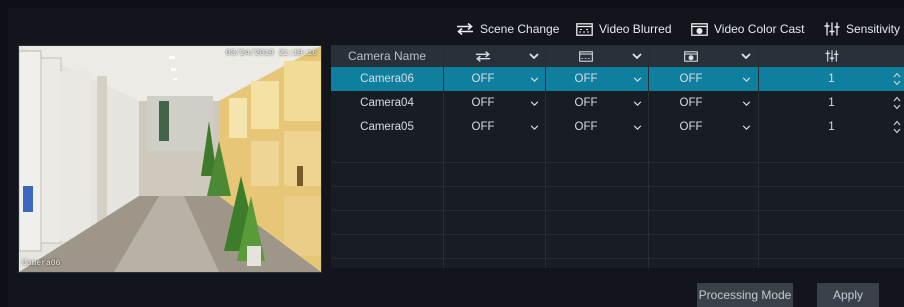  I want to click on legend-scene-change: Scene Change, so click(507, 29).